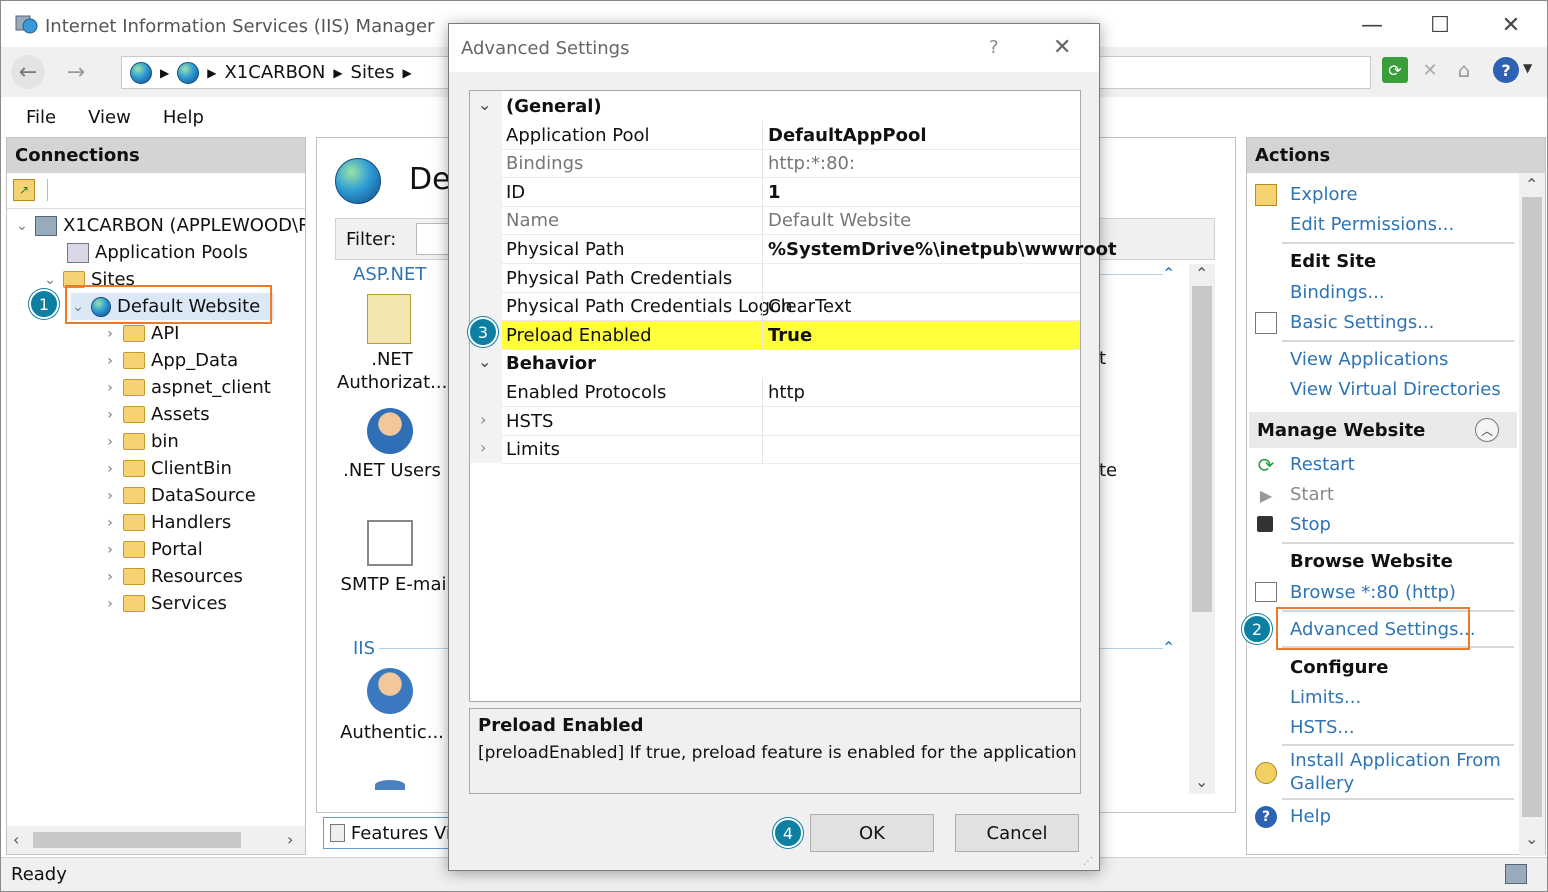 This screenshot has width=1548, height=892. I want to click on tree-folder-item: › Handlers, so click(167, 522).